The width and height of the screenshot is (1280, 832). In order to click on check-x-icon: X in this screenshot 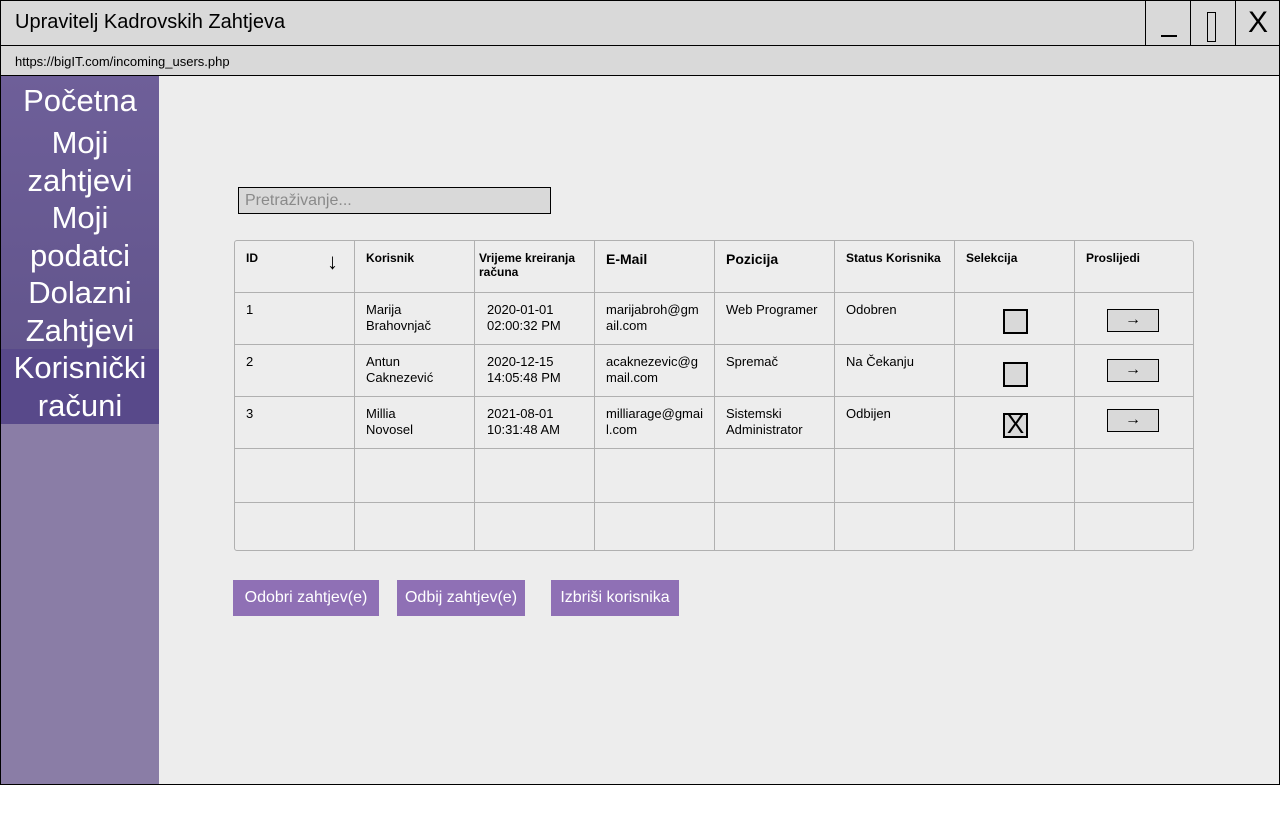, I will do `click(1015, 424)`.